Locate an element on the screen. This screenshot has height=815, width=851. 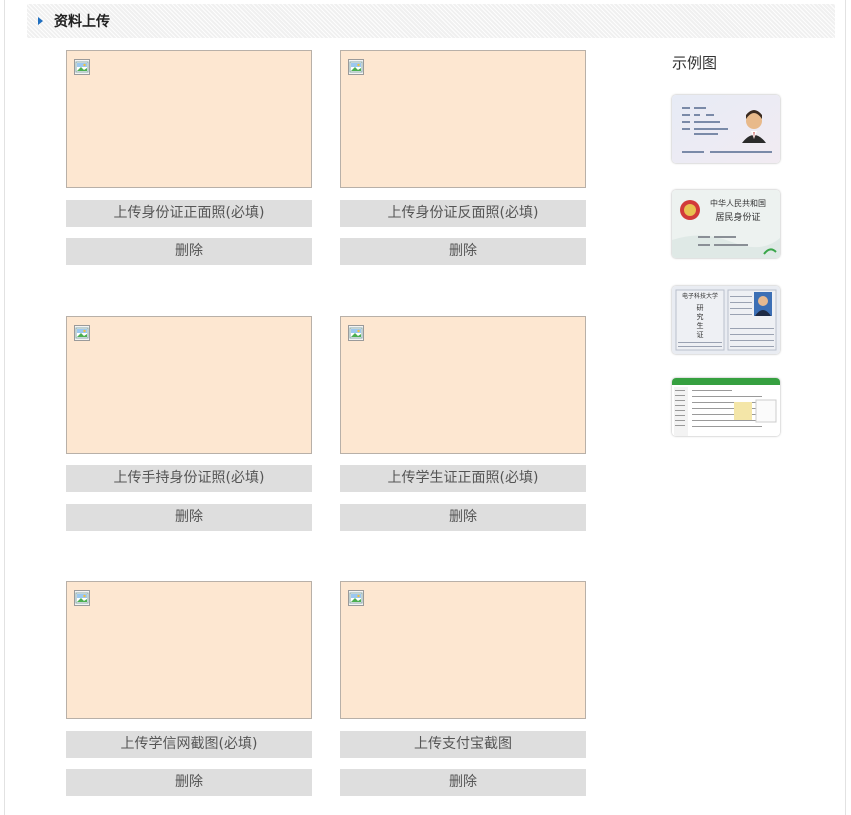
upload-preview-id-front is located at coordinates (189, 119).